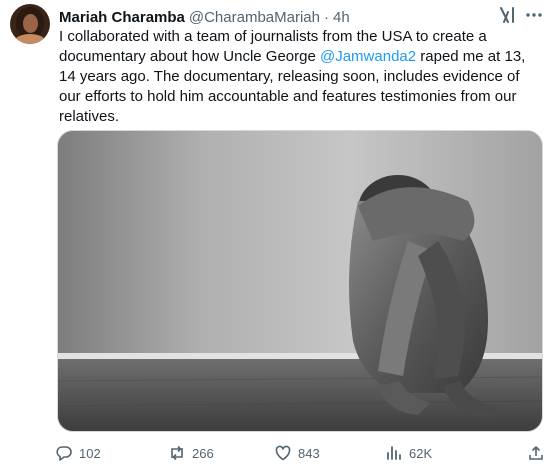  I want to click on avatar, so click(30, 24).